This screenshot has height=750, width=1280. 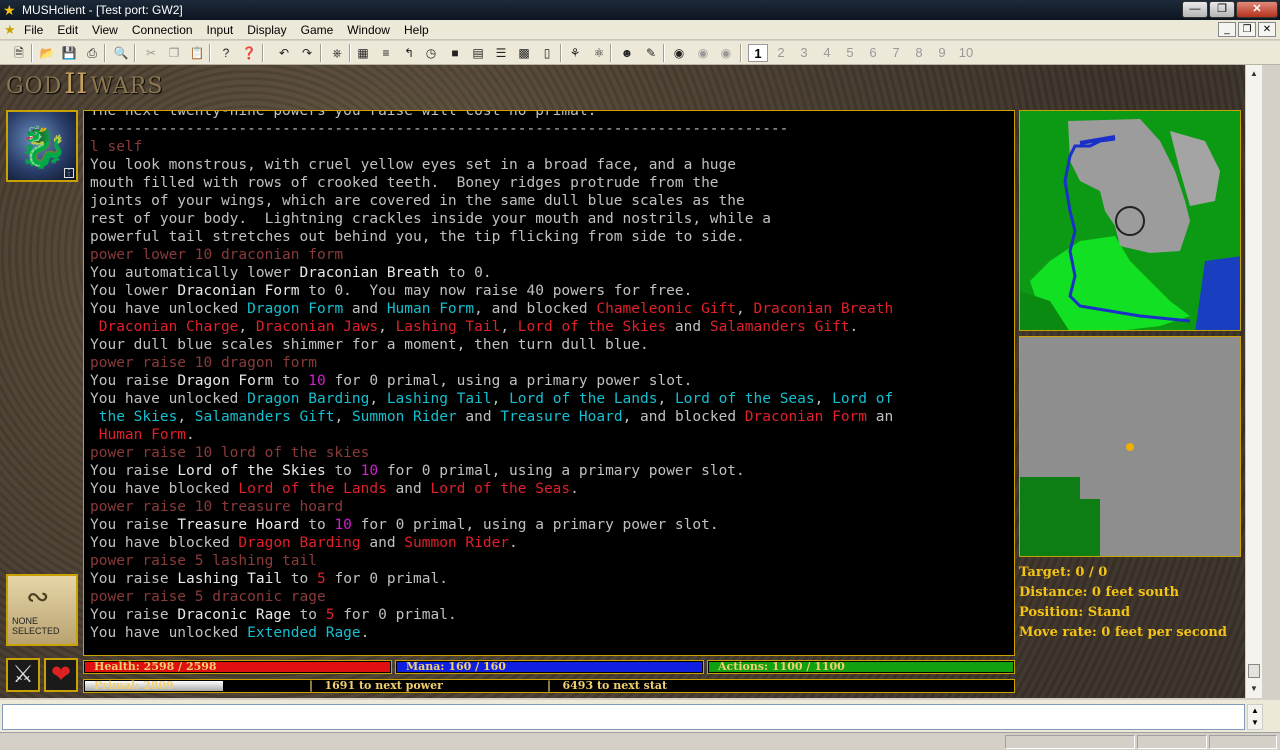 What do you see at coordinates (850, 53) in the screenshot?
I see `world-tab-5: 5` at bounding box center [850, 53].